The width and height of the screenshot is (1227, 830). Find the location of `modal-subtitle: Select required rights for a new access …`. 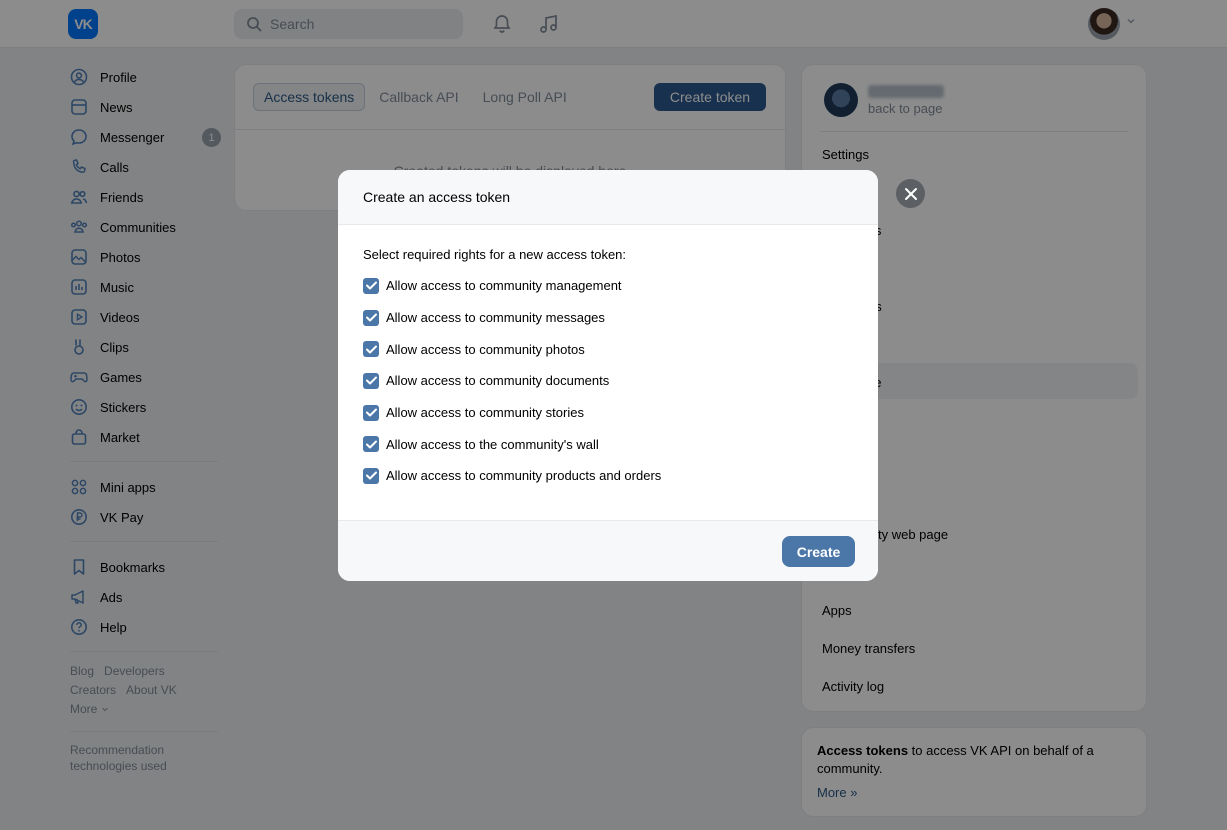

modal-subtitle: Select required rights for a new access … is located at coordinates (495, 254).